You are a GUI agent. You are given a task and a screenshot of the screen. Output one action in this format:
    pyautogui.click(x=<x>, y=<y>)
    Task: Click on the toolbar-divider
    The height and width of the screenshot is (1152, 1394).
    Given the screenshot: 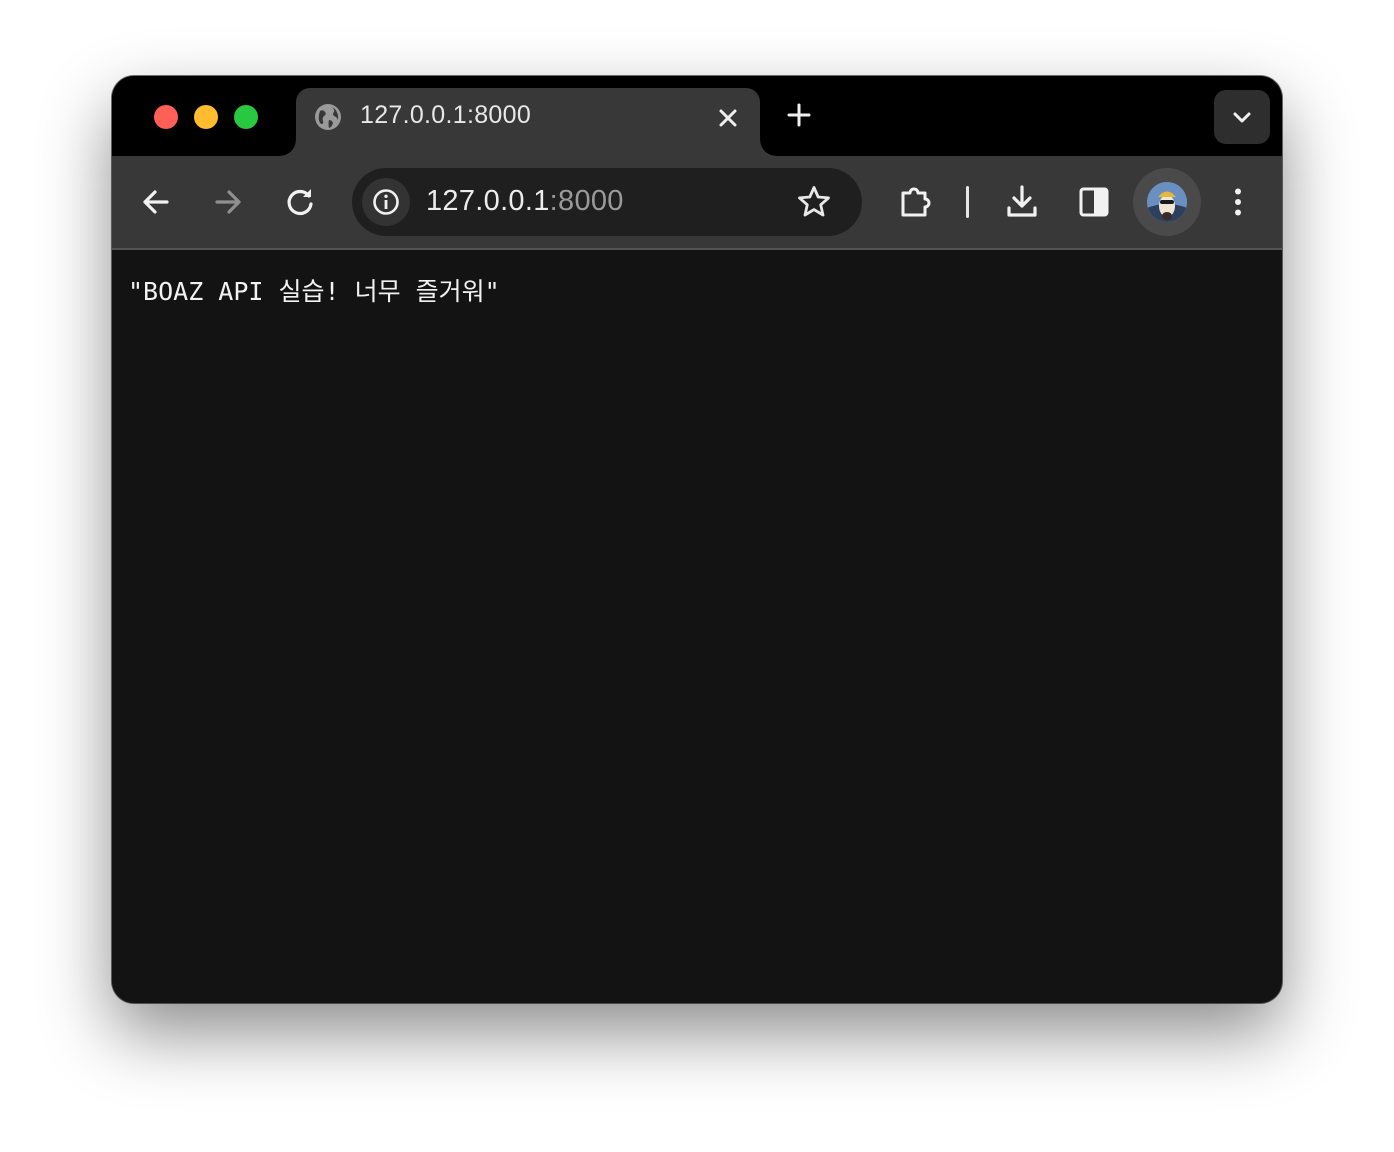 What is the action you would take?
    pyautogui.click(x=967, y=202)
    